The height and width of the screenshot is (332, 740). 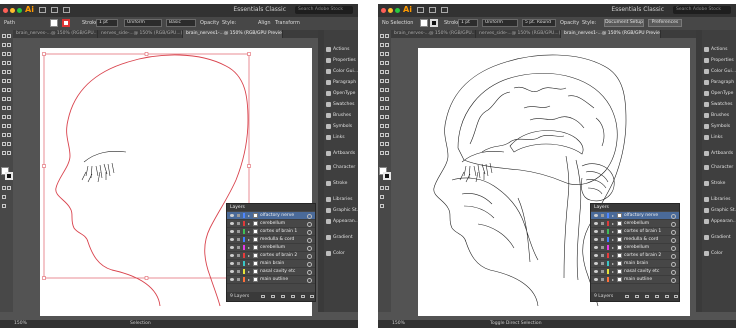 I want to click on drawing-mode-icon, so click(x=4, y=197).